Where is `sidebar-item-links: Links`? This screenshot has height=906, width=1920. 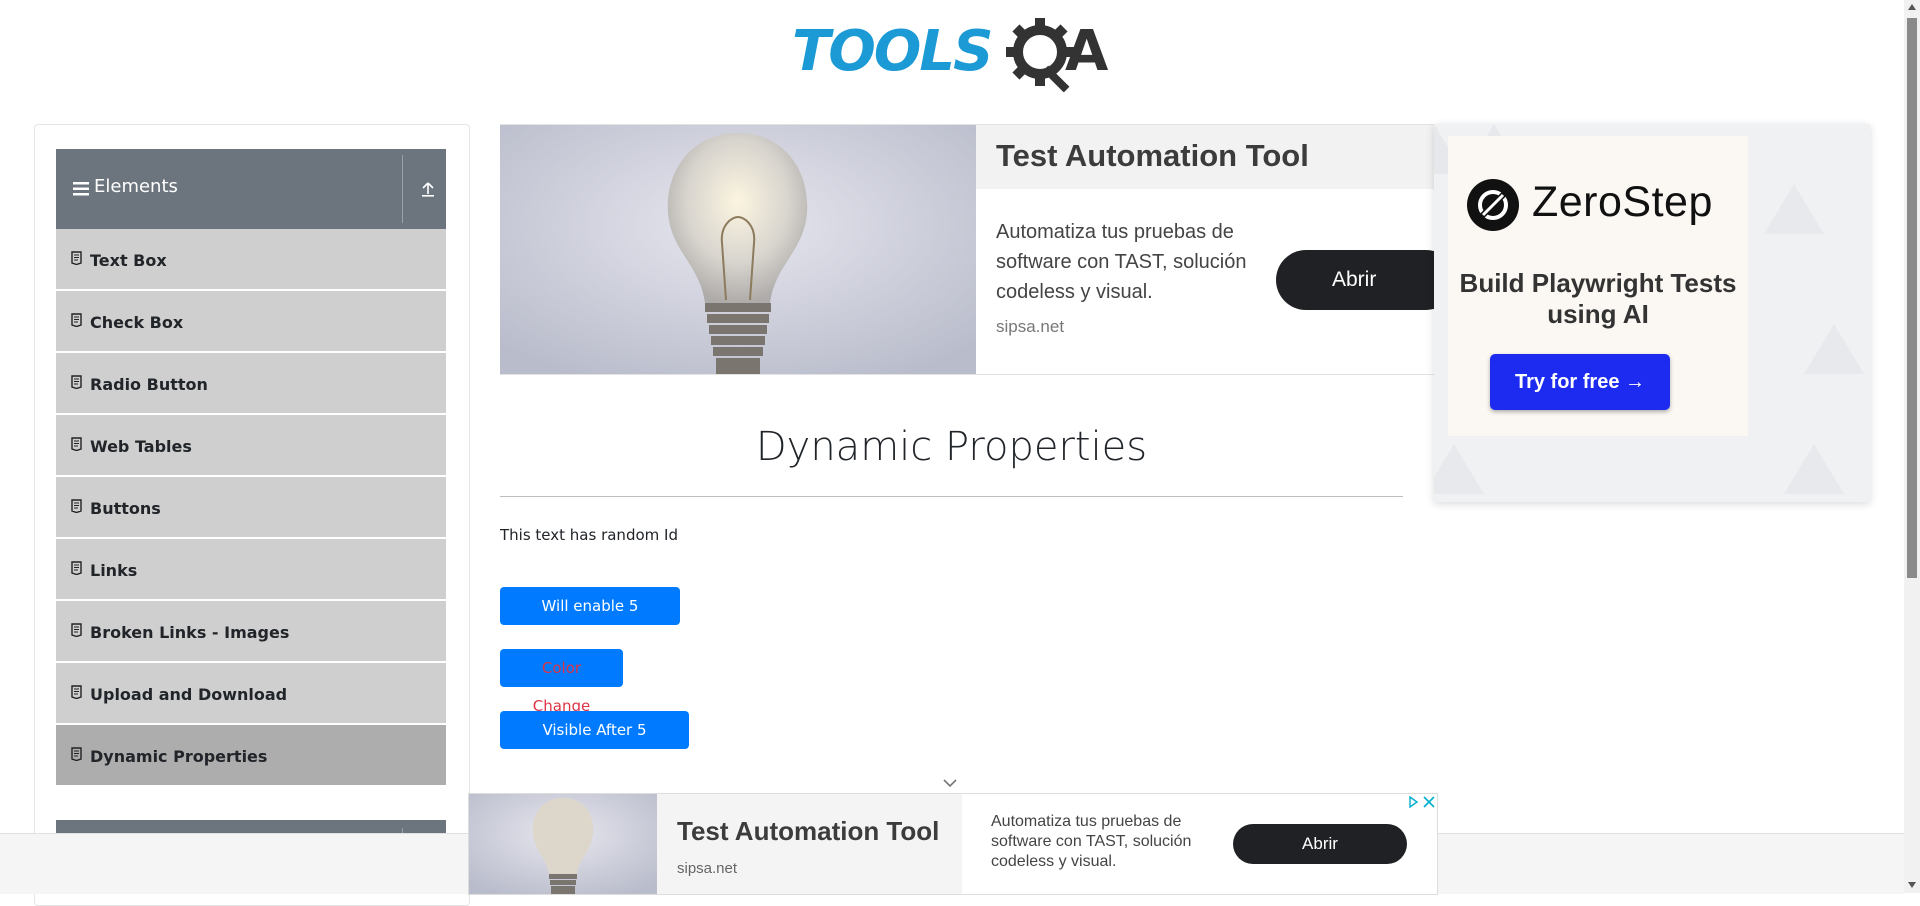 sidebar-item-links: Links is located at coordinates (251, 570).